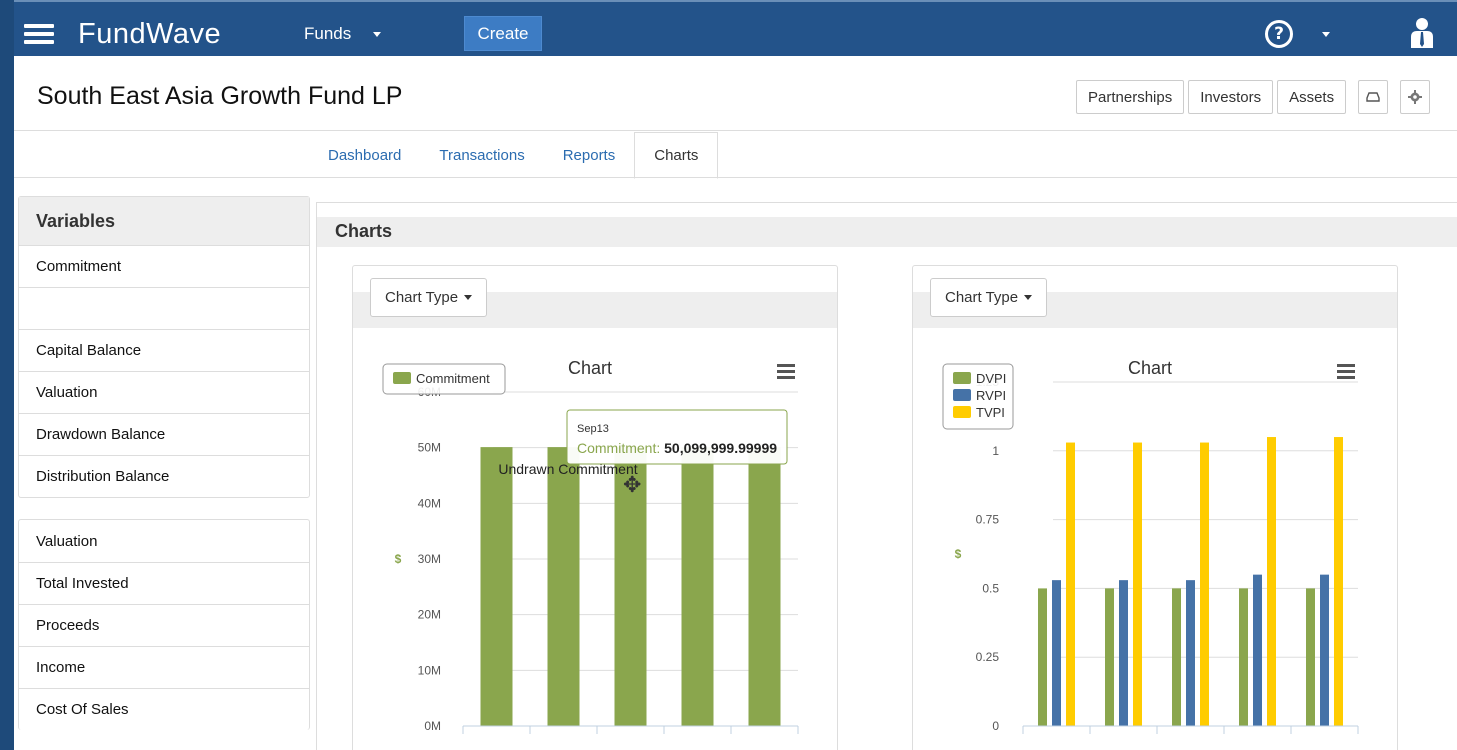  What do you see at coordinates (1326, 34) in the screenshot?
I see `help-chevron-down-icon` at bounding box center [1326, 34].